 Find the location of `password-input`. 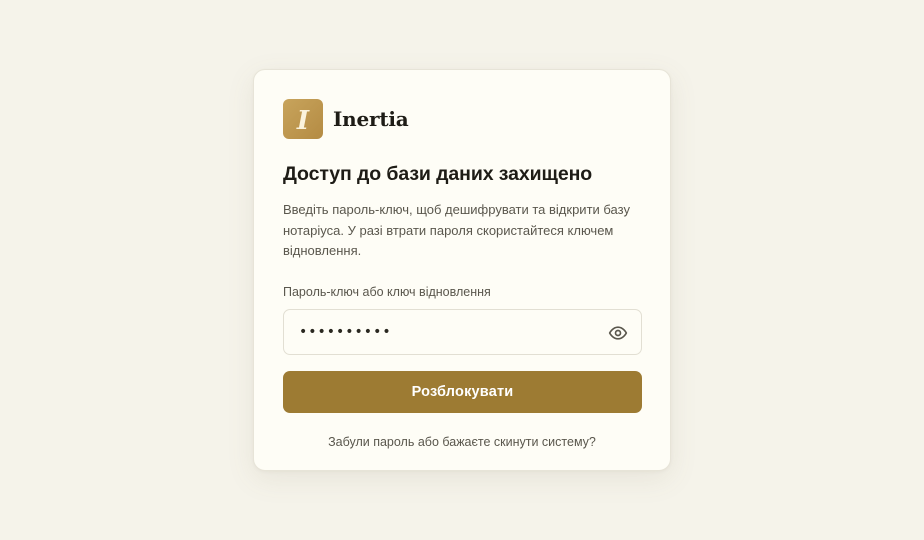

password-input is located at coordinates (462, 331).